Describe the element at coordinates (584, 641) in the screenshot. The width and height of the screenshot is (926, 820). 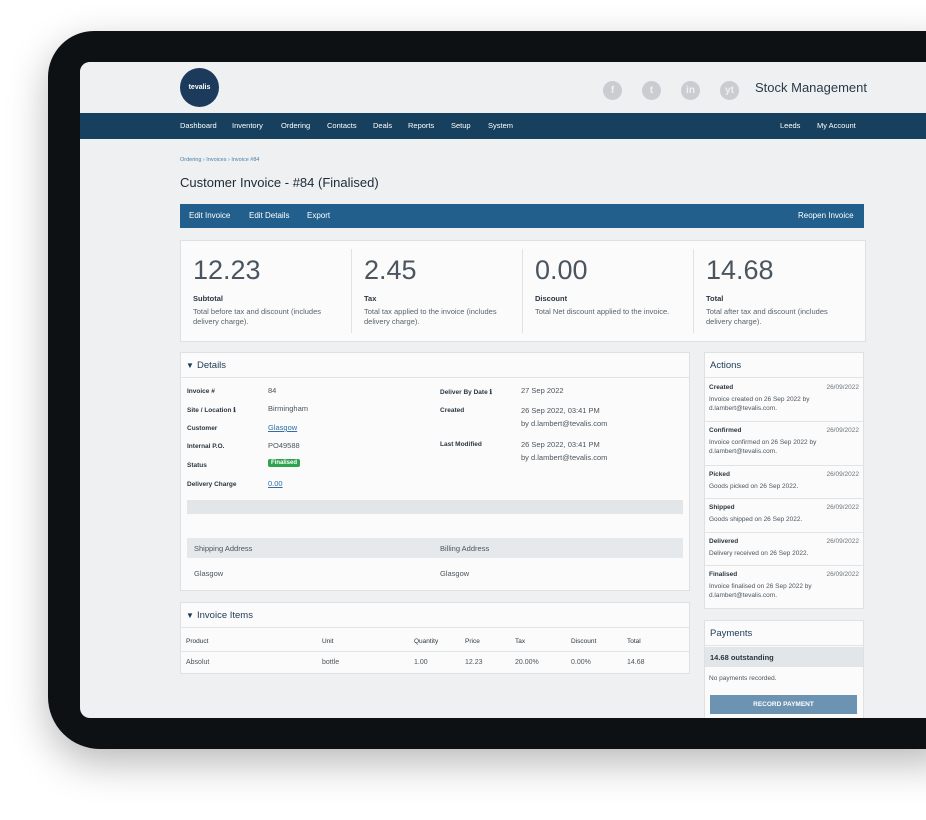
I see `col-discount: Discount` at that location.